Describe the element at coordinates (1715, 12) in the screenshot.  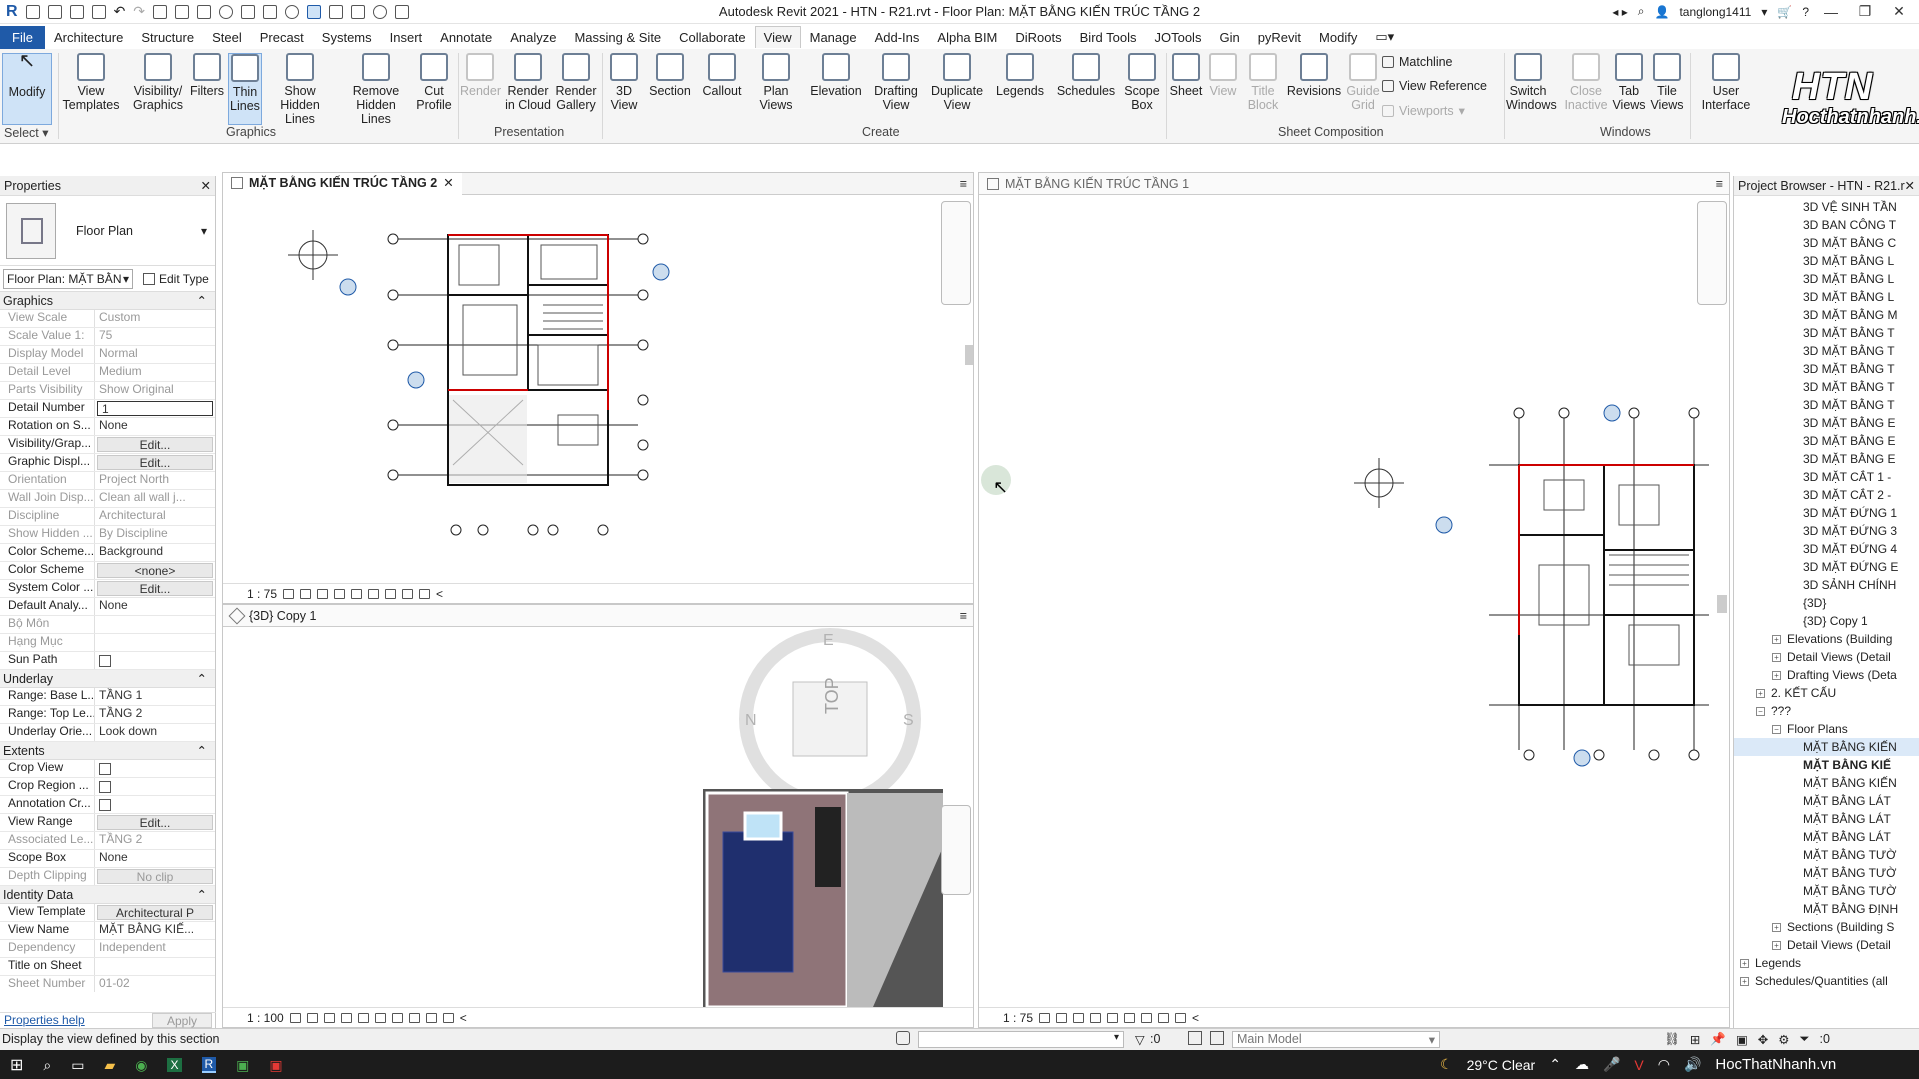
I see `user-name: tanglong1411` at that location.